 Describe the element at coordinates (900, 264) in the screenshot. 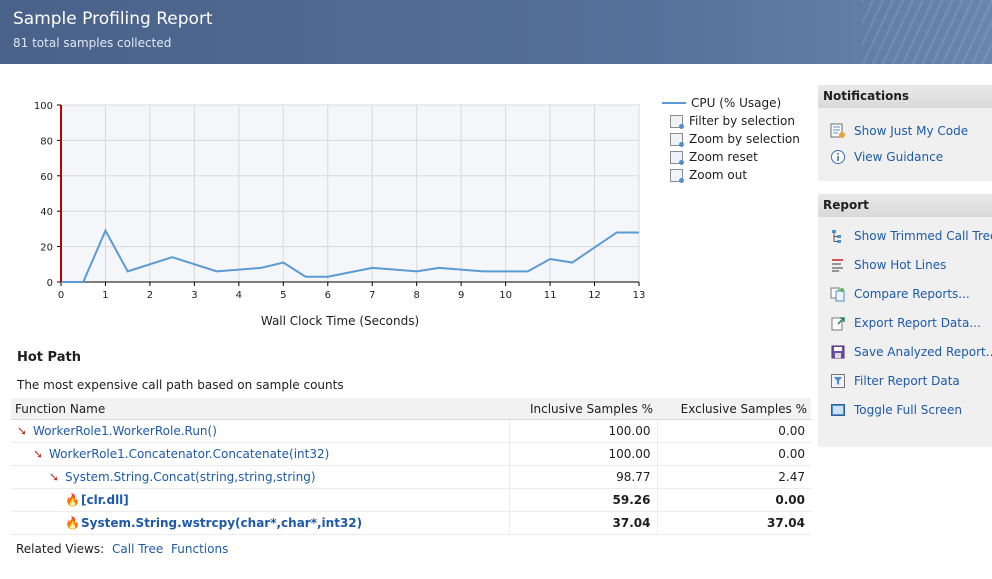

I see `show-hot-lines-label: Show Hot Lines` at that location.